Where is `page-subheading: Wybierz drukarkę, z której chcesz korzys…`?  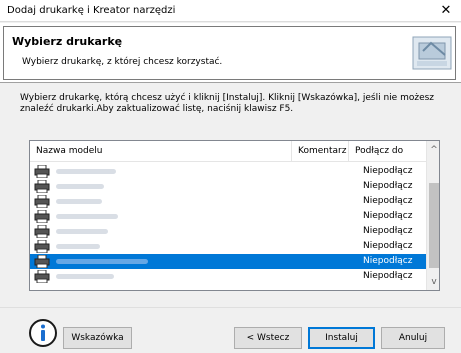
page-subheading: Wybierz drukarkę, z której chcesz korzys… is located at coordinates (122, 62).